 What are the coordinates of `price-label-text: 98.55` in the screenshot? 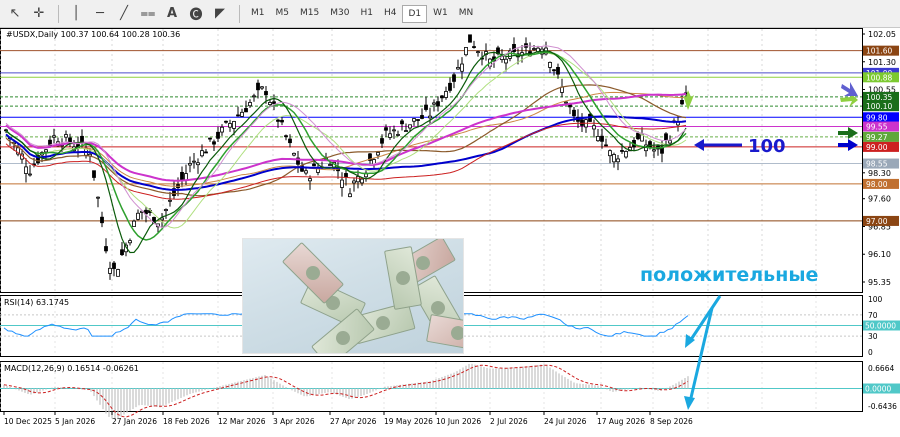 It's located at (877, 164).